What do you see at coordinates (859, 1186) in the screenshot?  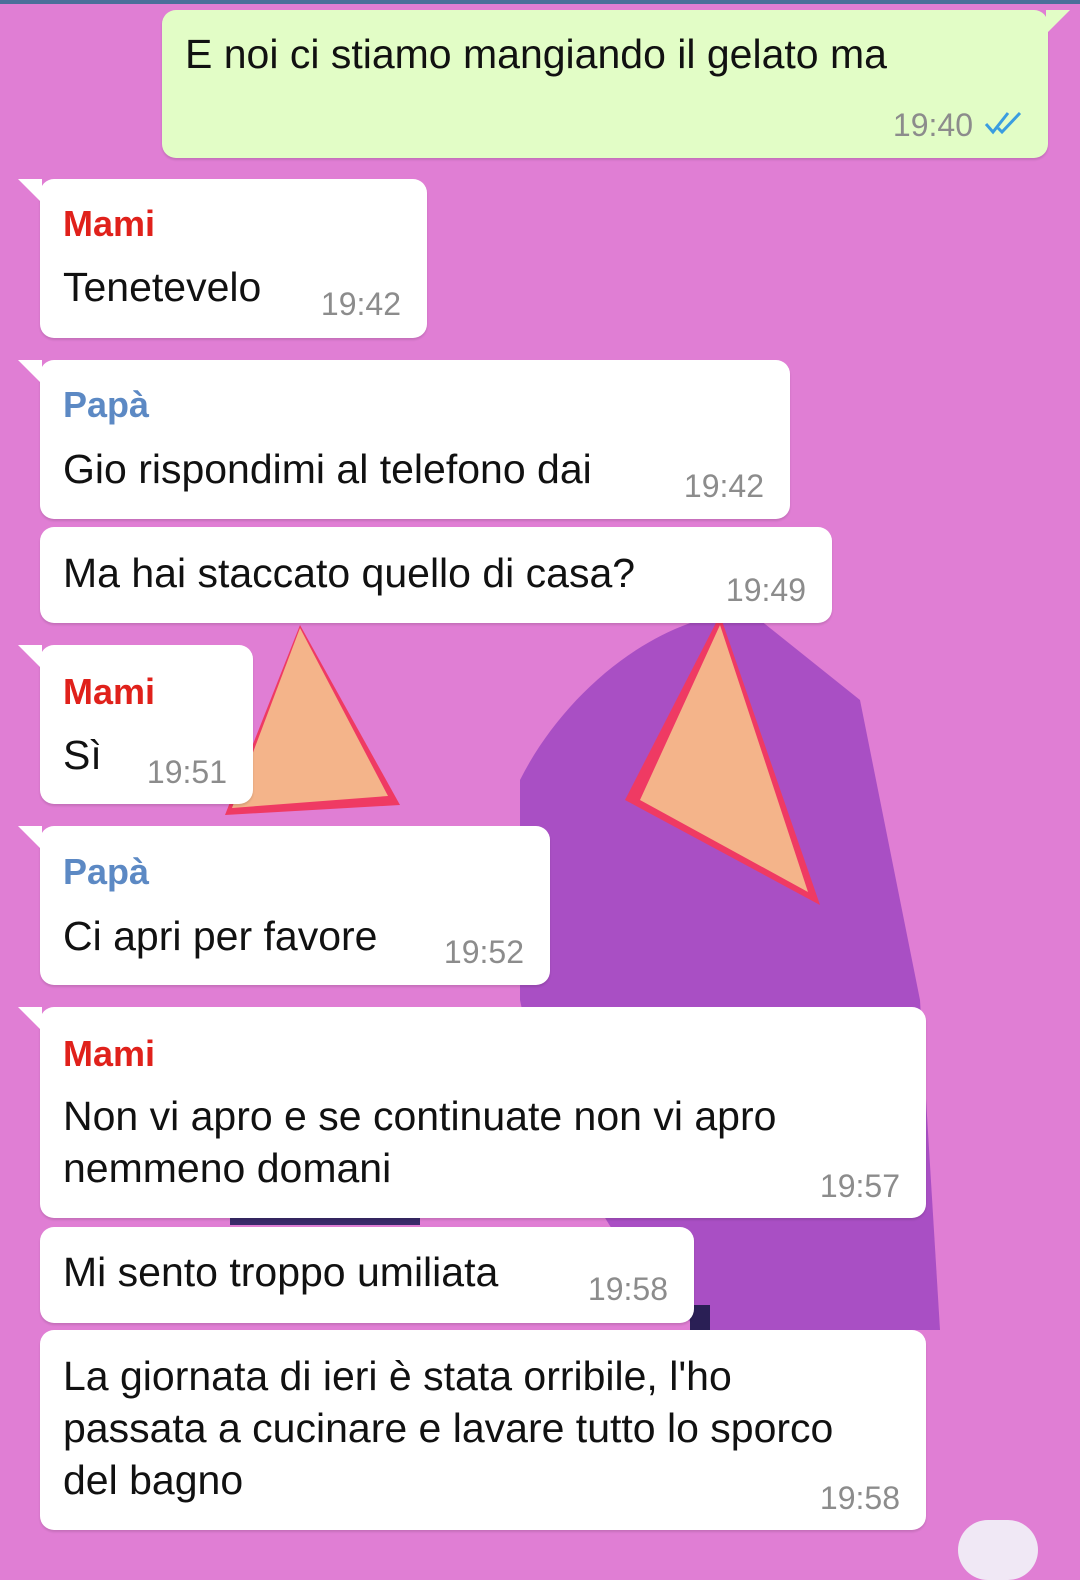 I see `message-time: 19:57` at bounding box center [859, 1186].